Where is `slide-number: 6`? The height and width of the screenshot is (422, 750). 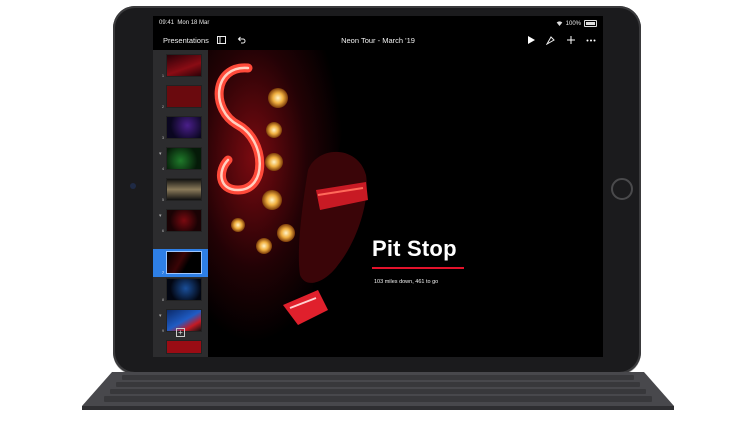 slide-number: 6 is located at coordinates (163, 230).